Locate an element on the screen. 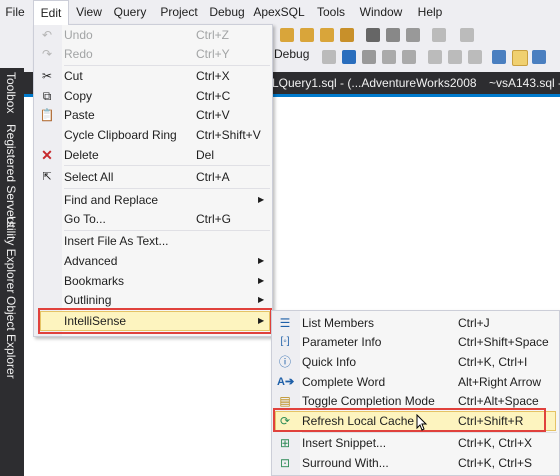 The height and width of the screenshot is (476, 560). results-grid-icon is located at coordinates (369, 57).